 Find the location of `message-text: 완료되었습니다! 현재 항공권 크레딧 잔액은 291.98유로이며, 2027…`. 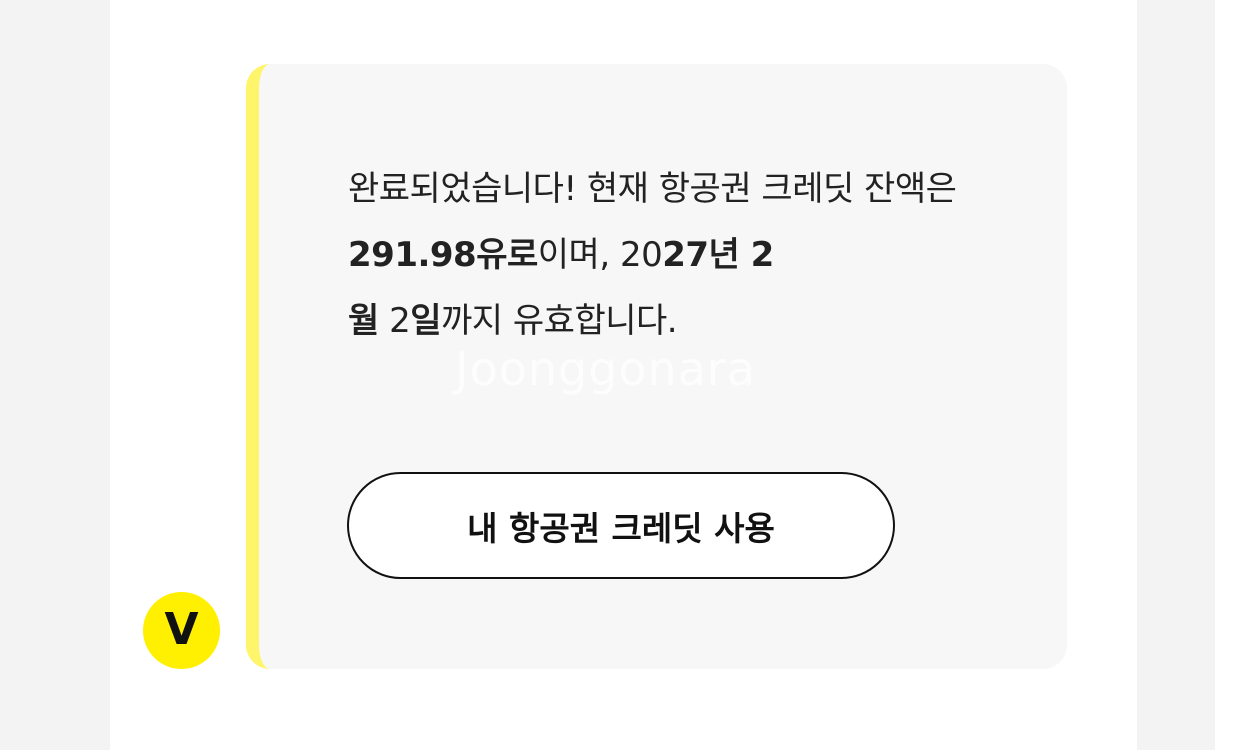

message-text: 완료되었습니다! 현재 항공권 크레딧 잔액은 291.98유로이며, 2027… is located at coordinates (673, 255).